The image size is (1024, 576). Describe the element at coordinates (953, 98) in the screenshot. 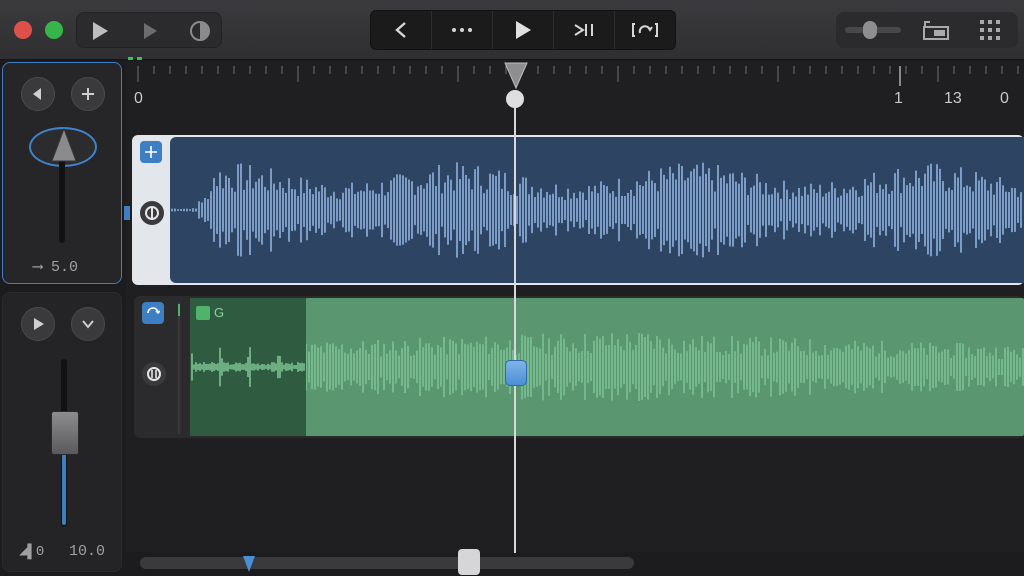

I see `ruler-label: 13` at that location.